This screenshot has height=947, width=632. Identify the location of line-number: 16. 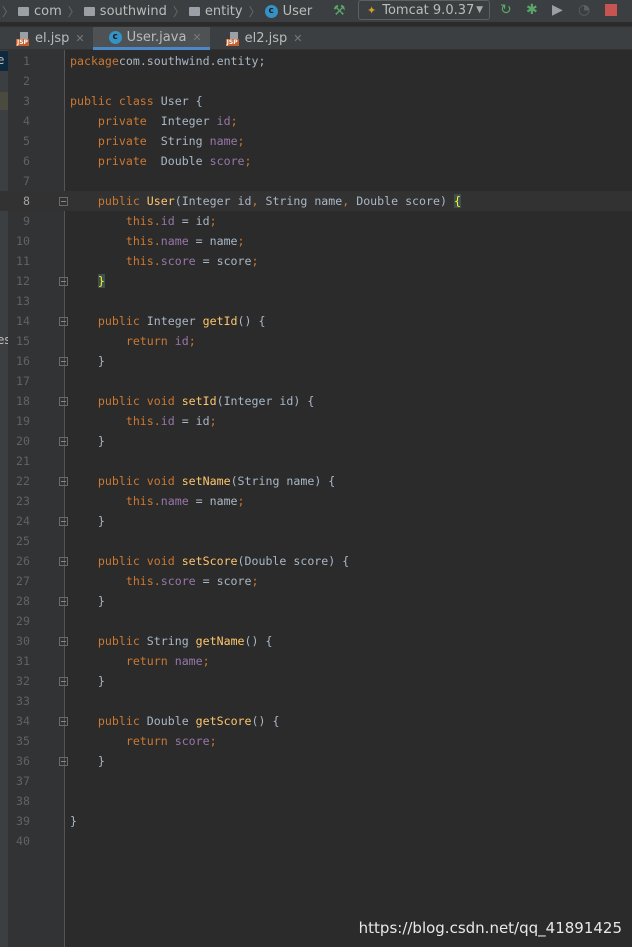
(19, 361).